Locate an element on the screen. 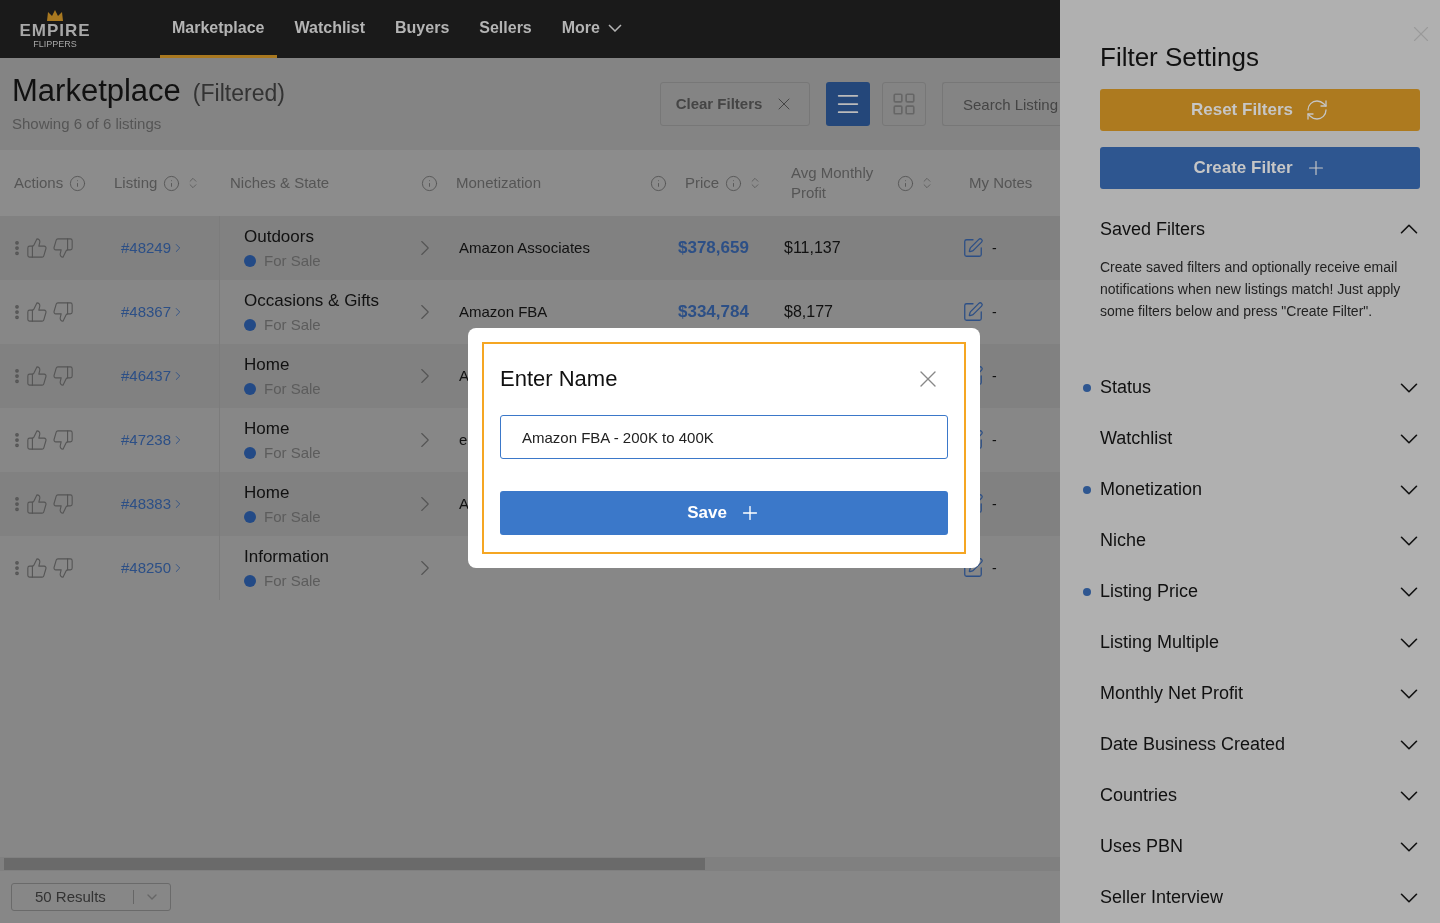 This screenshot has height=923, width=1440. filter-label: Monetization is located at coordinates (1151, 489).